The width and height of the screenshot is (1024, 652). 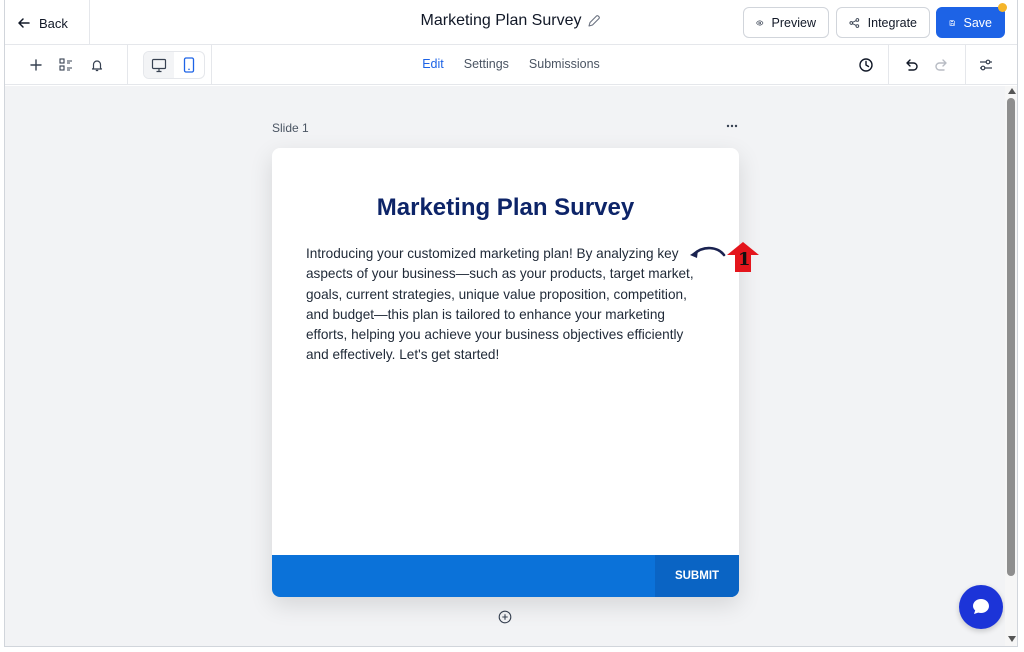 What do you see at coordinates (744, 259) in the screenshot?
I see `annotation-number: 1` at bounding box center [744, 259].